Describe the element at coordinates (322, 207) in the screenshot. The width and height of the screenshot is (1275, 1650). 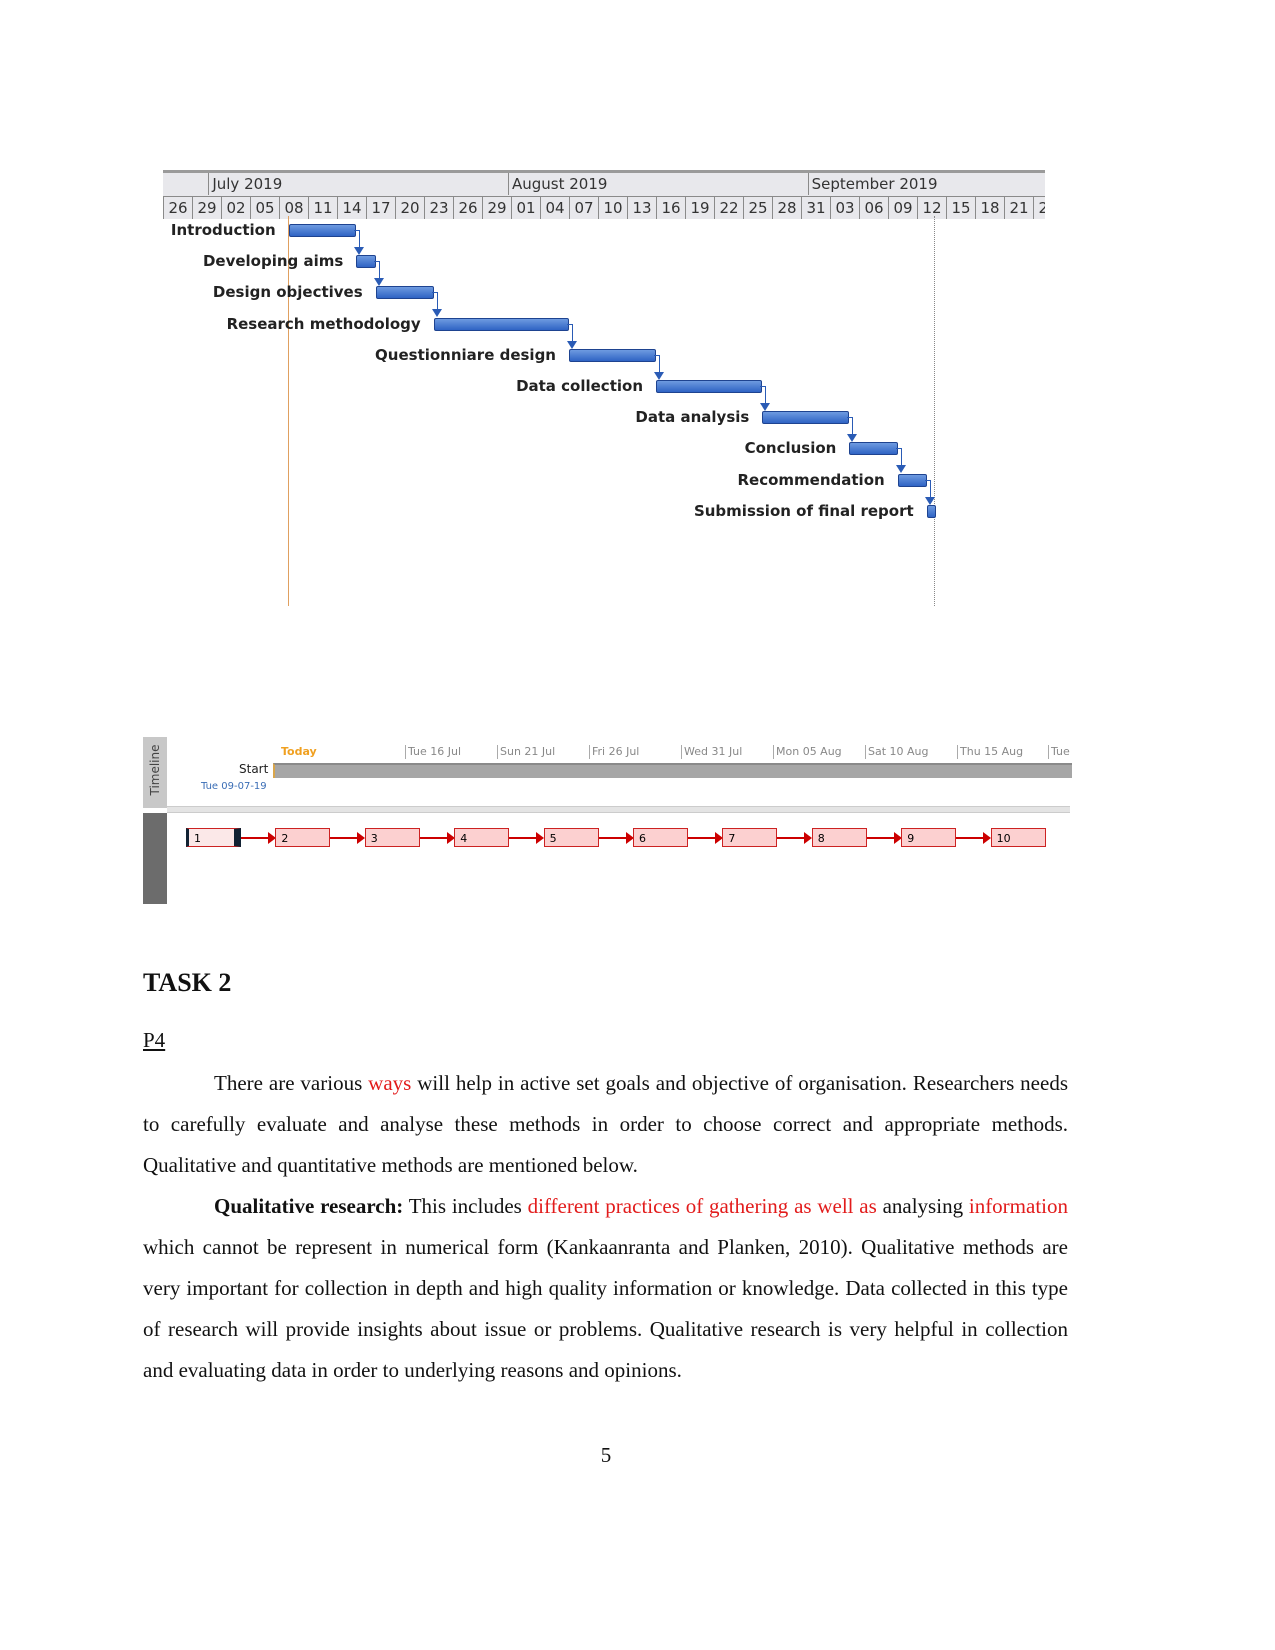
I see `day-label: 11` at that location.